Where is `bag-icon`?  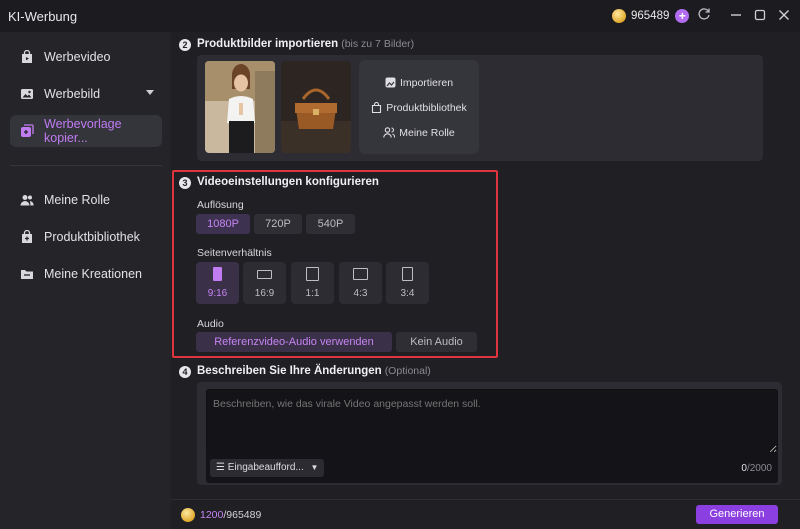 bag-icon is located at coordinates (376, 108).